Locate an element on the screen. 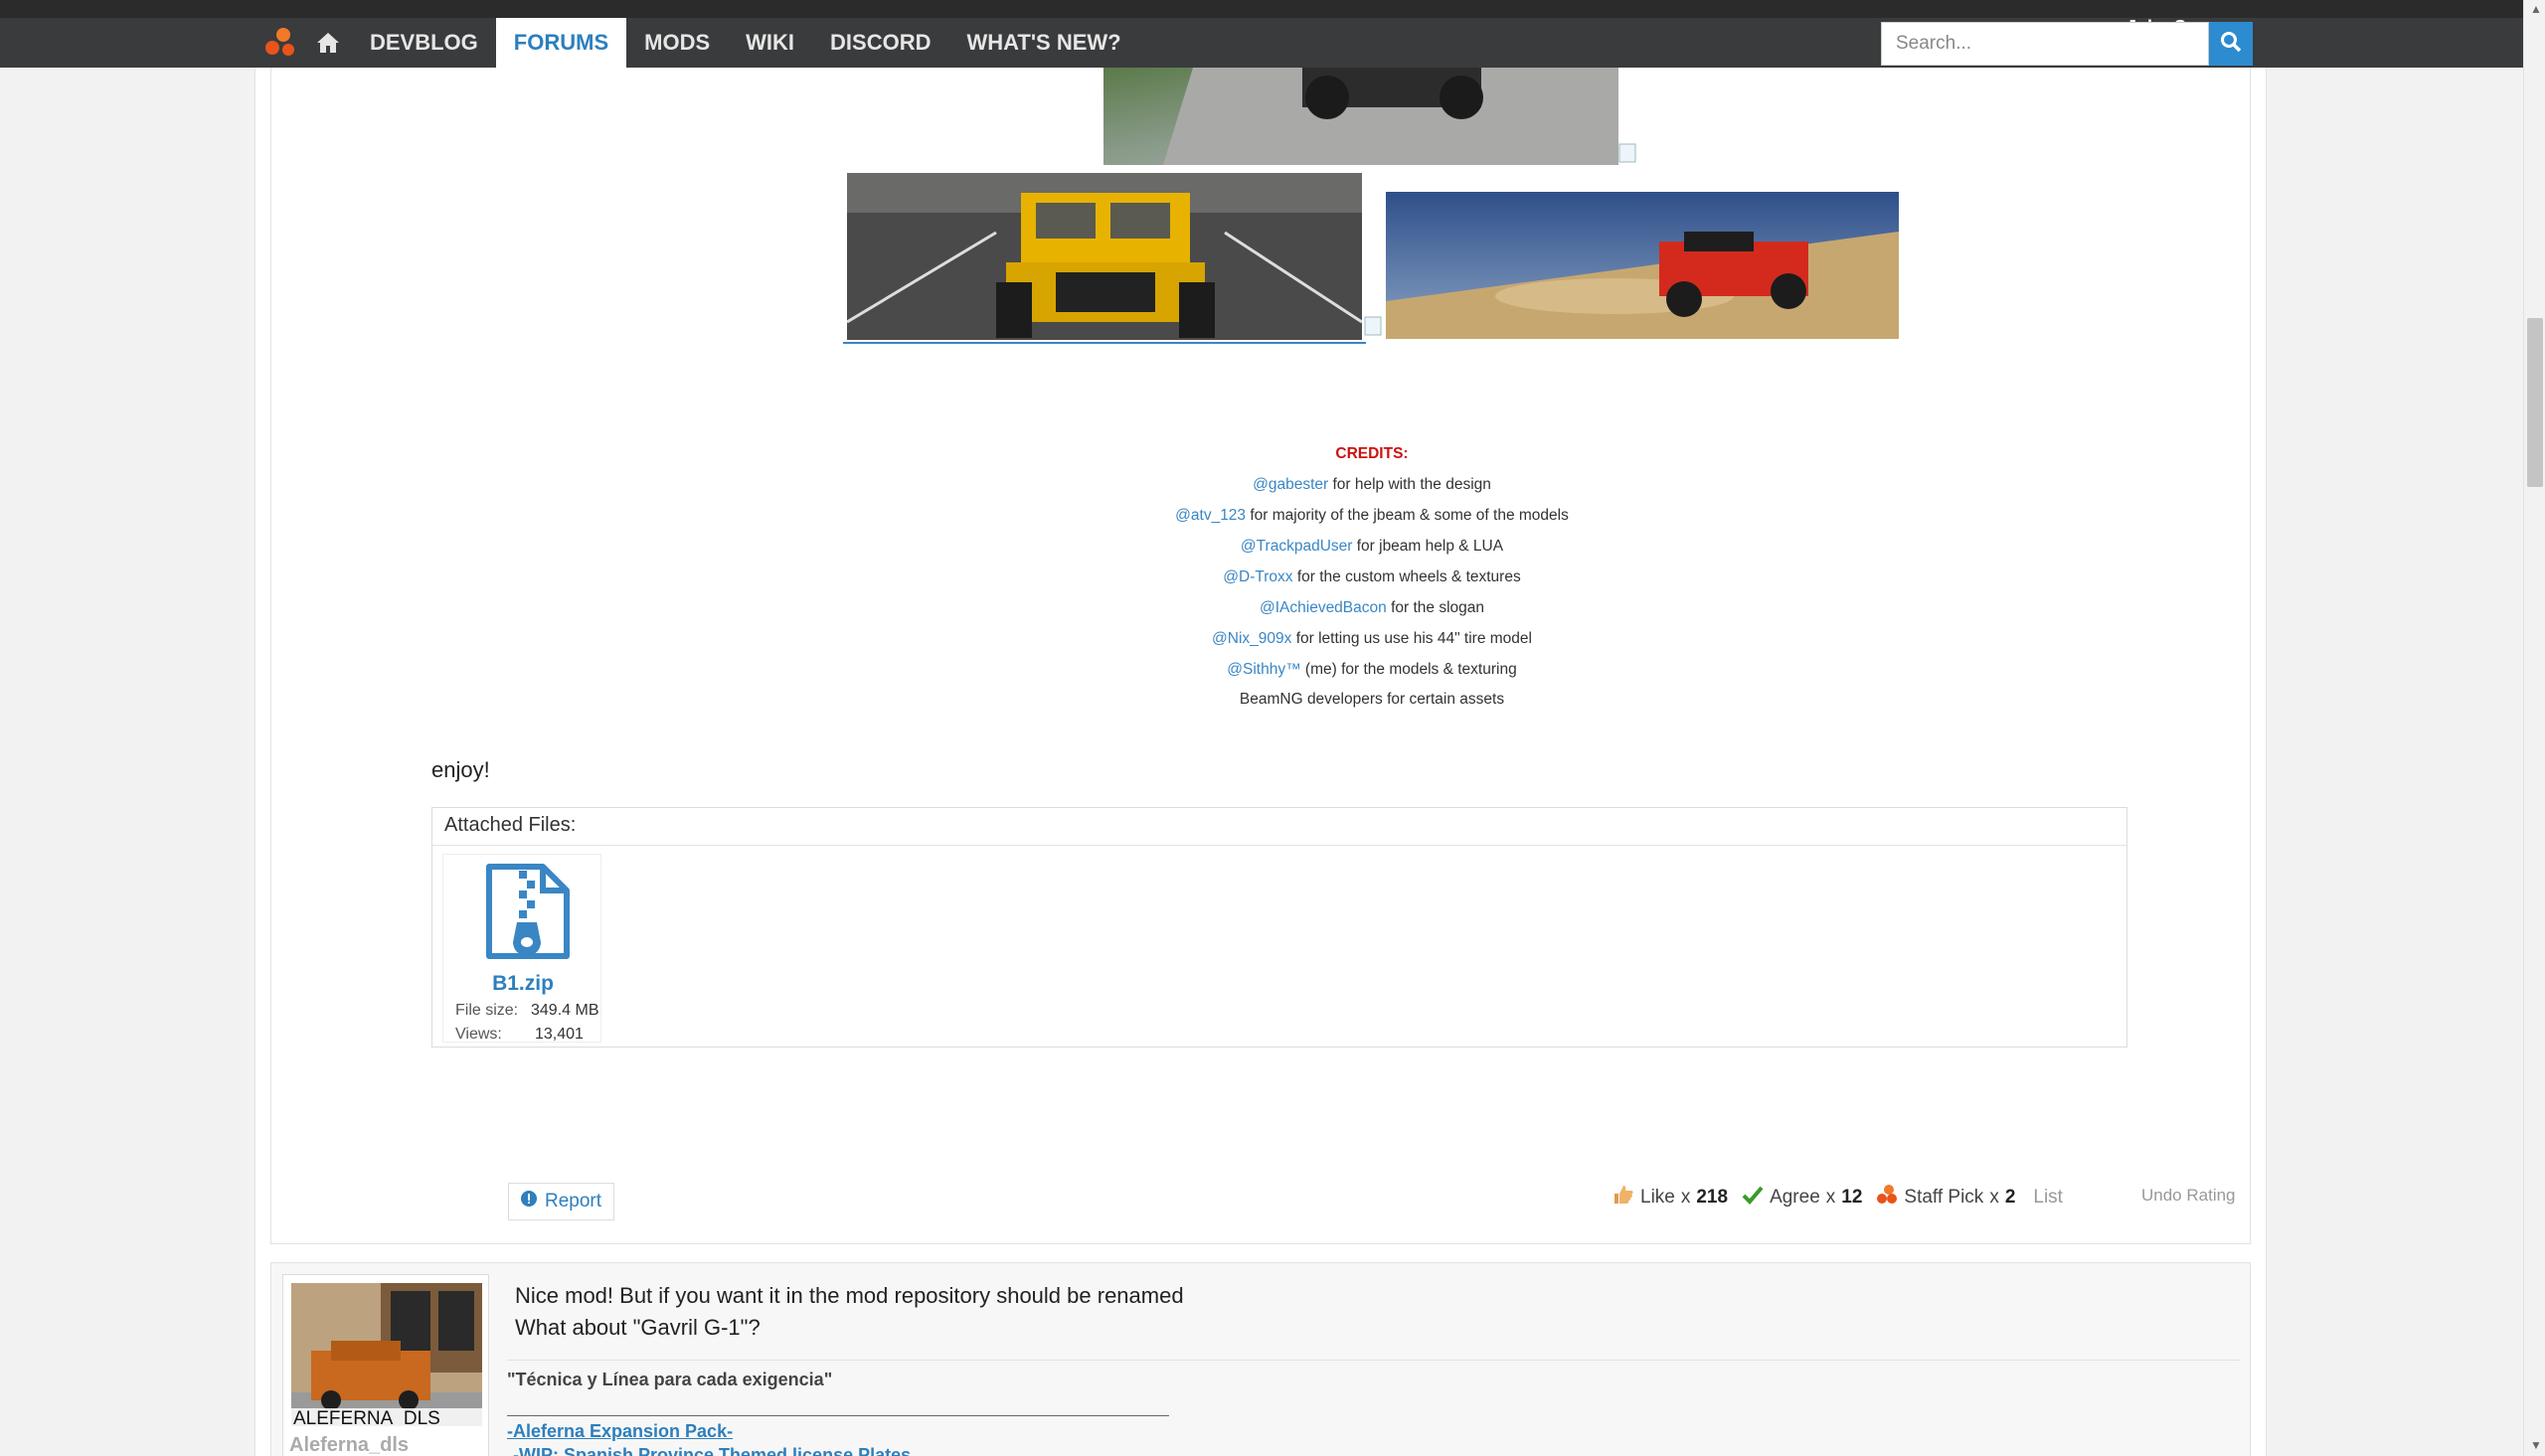  reply-author-card: ALEFERNA_DLS Aleferna_dls is located at coordinates (385, 1365).